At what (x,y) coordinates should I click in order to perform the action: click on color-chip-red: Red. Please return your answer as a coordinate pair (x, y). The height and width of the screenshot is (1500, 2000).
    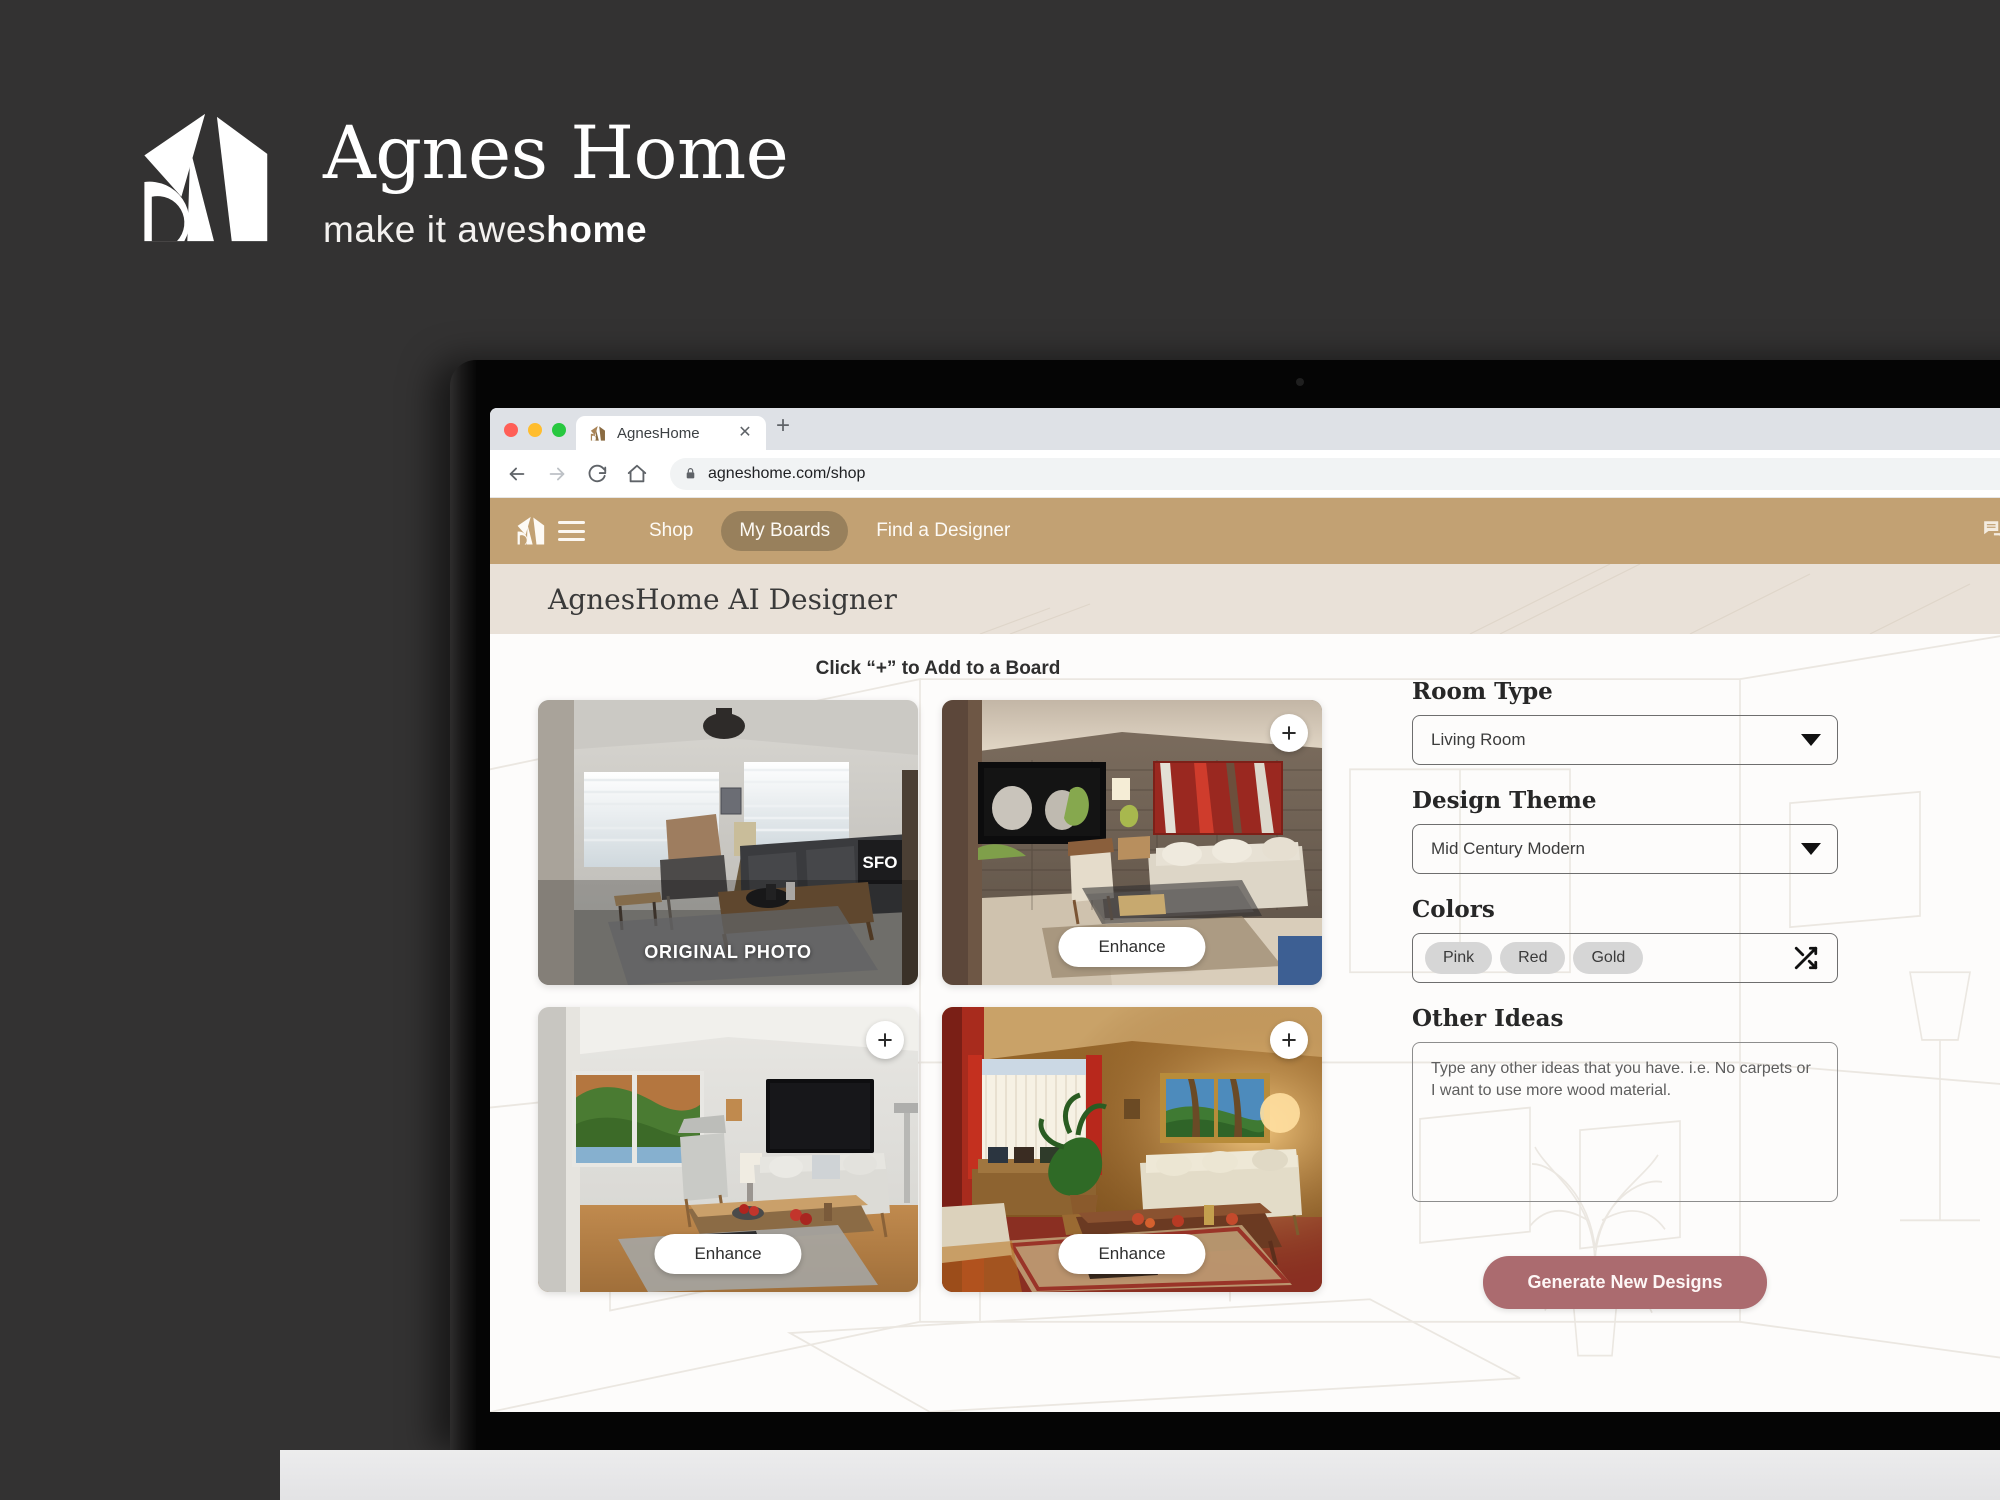
    Looking at the image, I should click on (1533, 958).